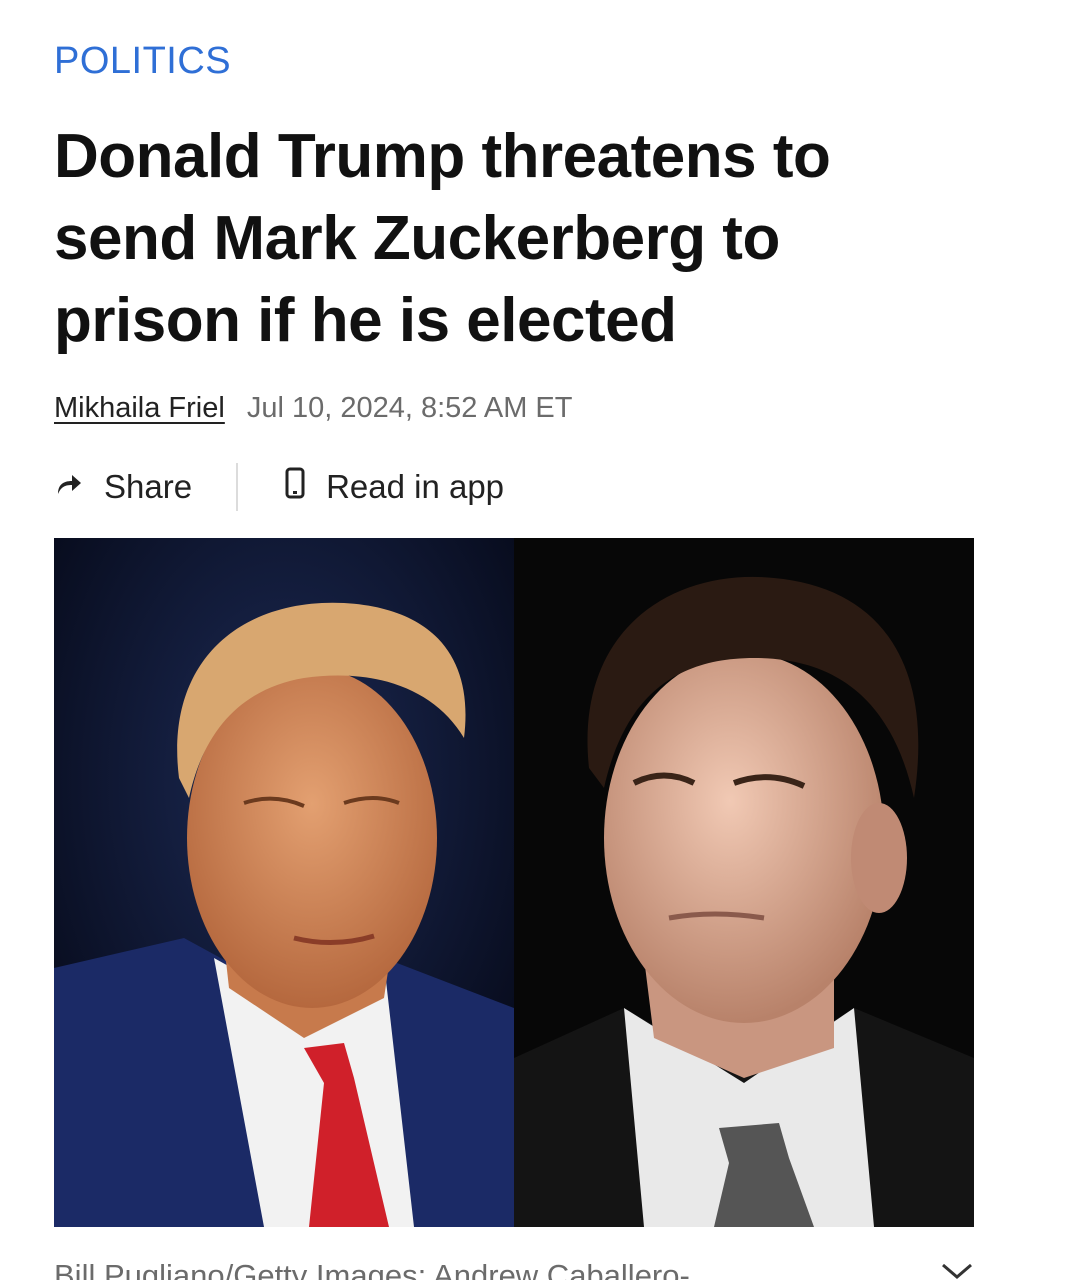 This screenshot has width=1067, height=1280. I want to click on share-label: Share, so click(148, 486).